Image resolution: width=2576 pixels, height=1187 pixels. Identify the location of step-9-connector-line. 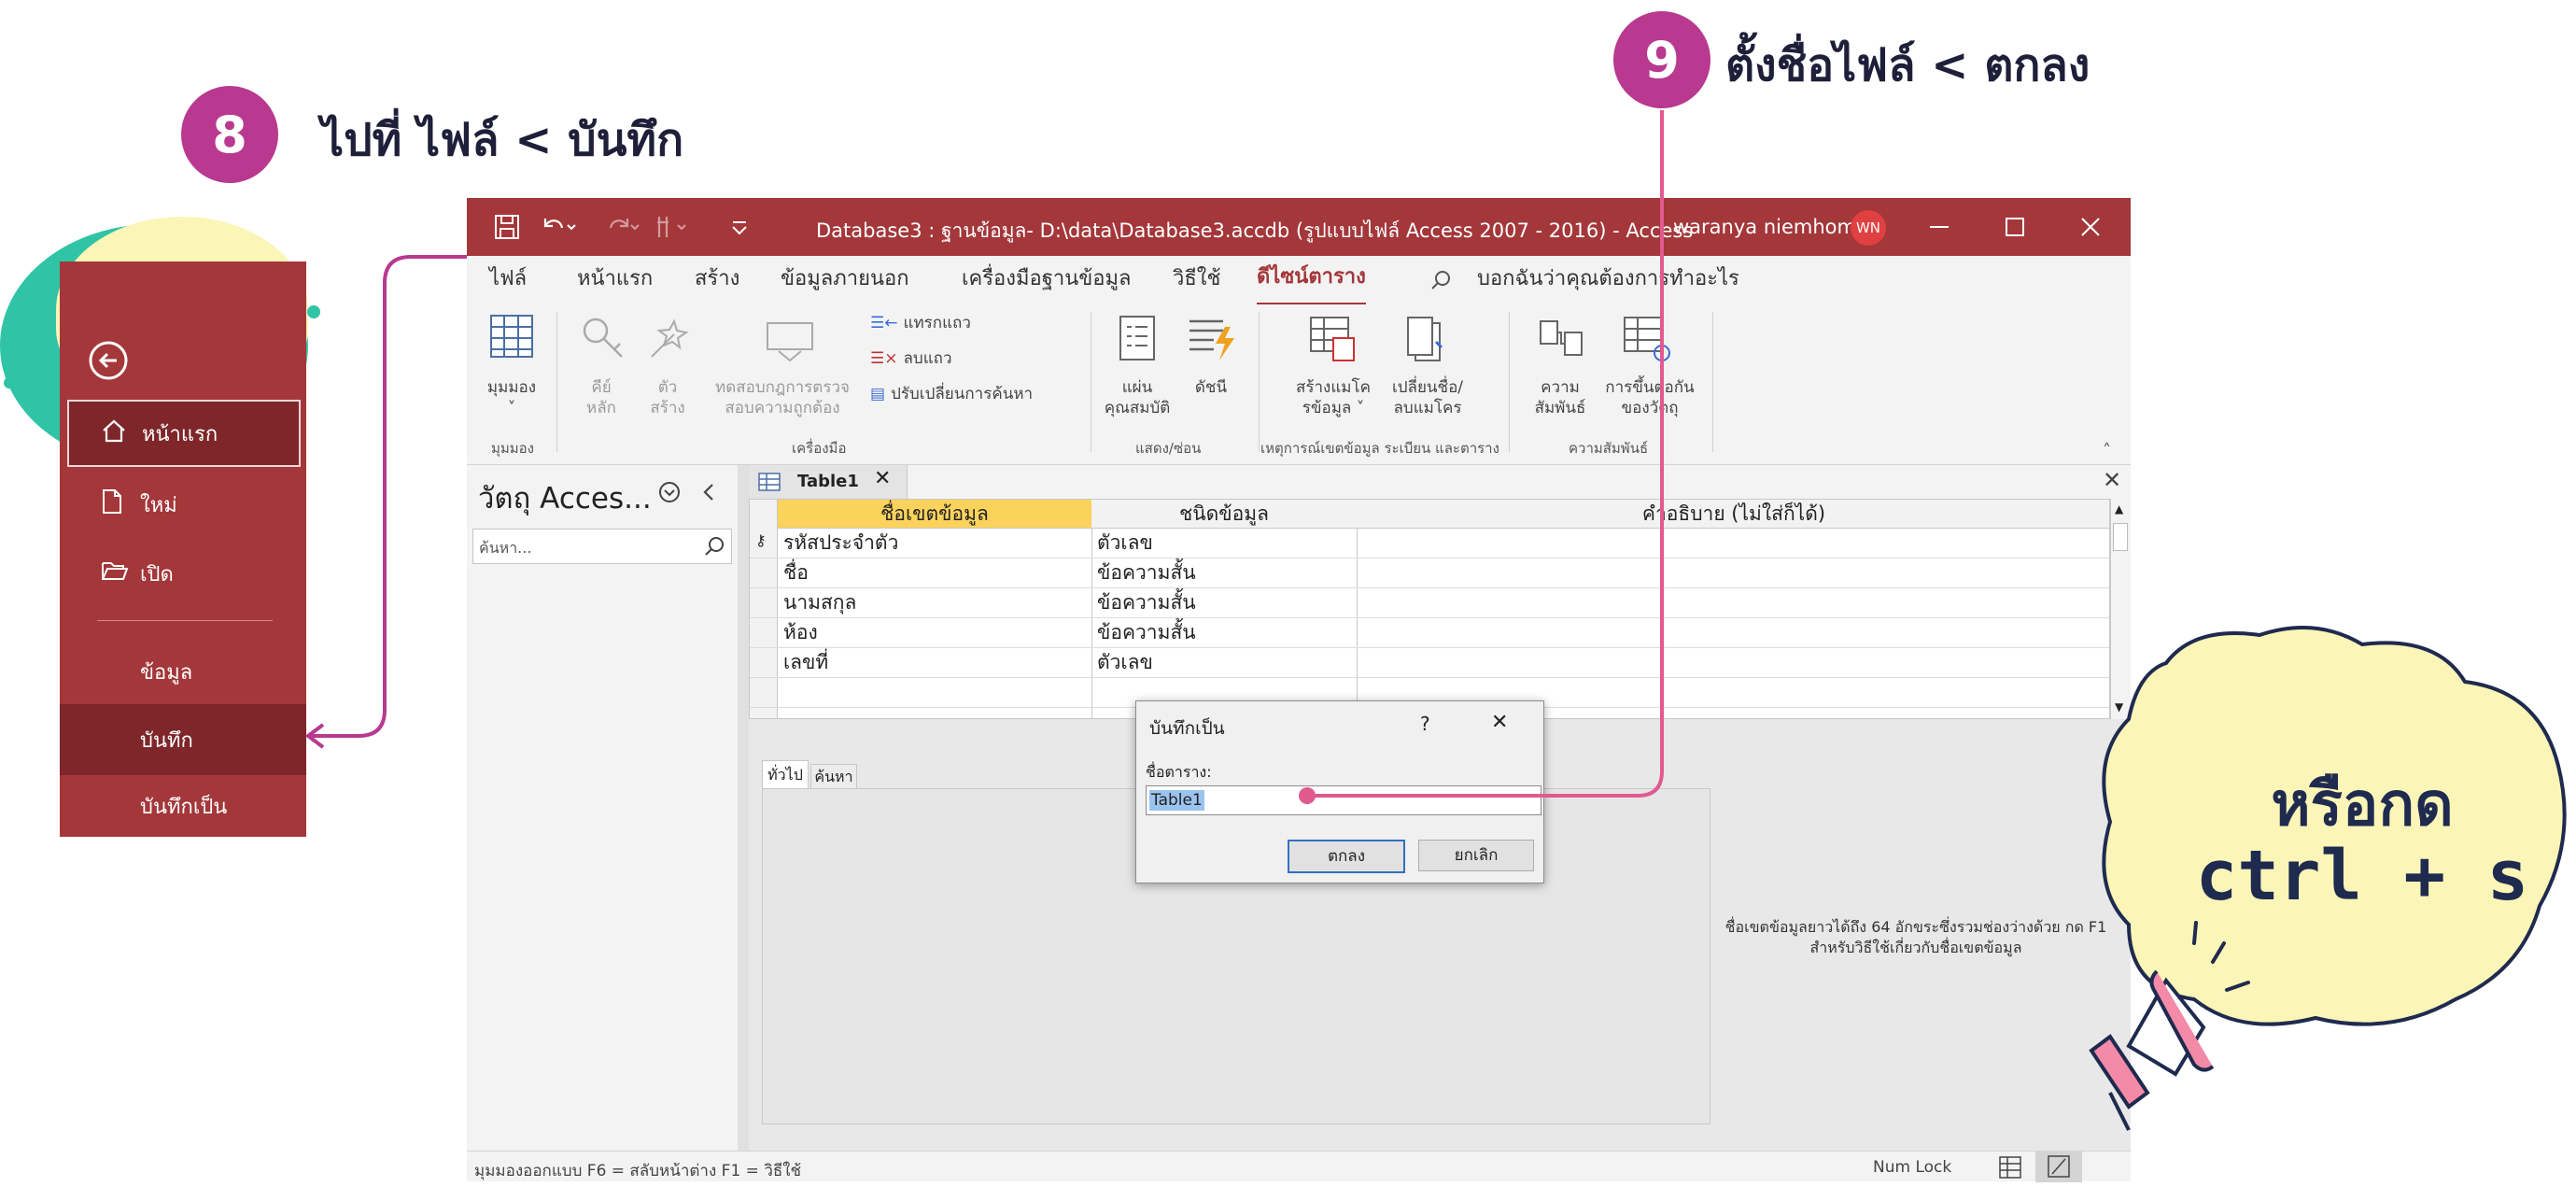
(1485, 454).